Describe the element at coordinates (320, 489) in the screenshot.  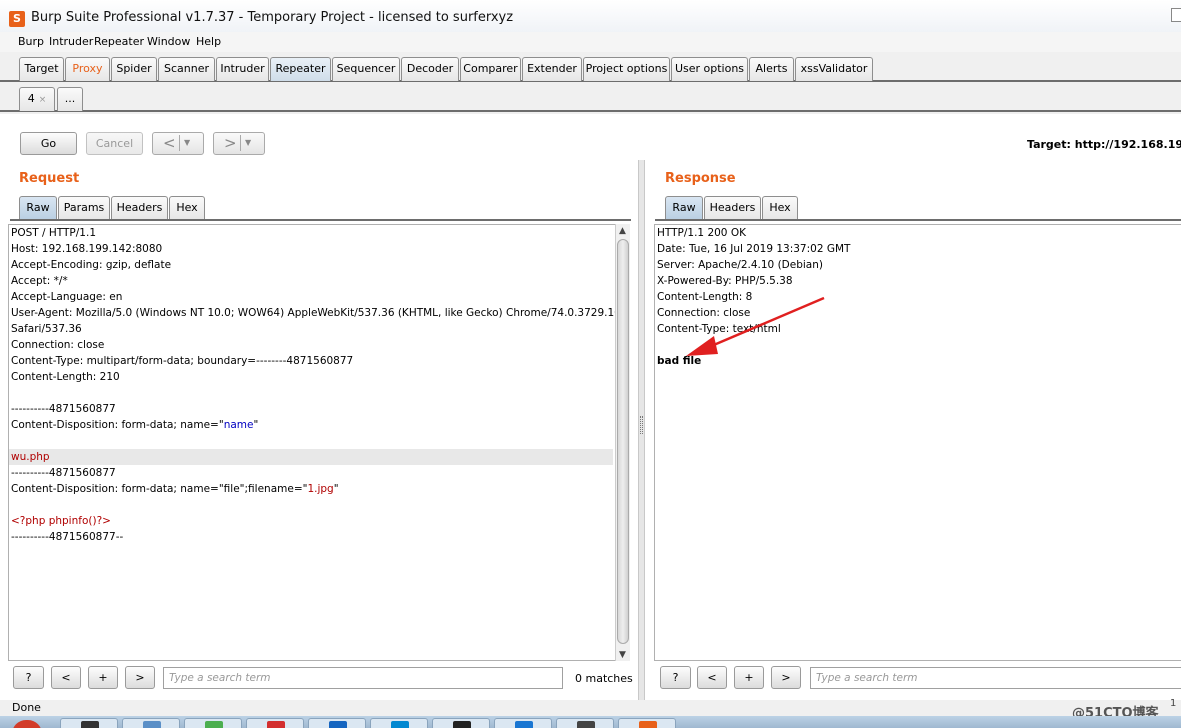
I see `upload-filename-value: 1.jpg` at that location.